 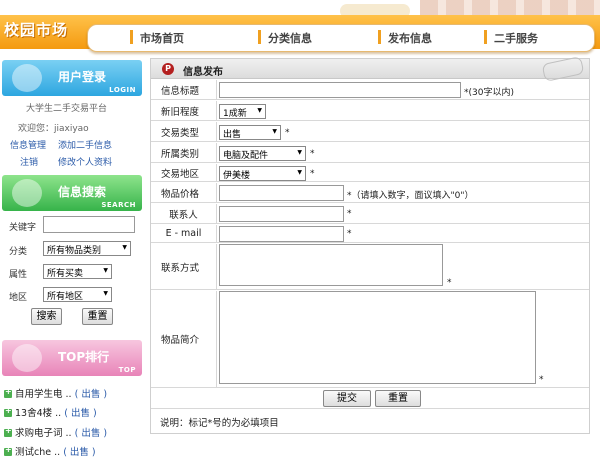 I want to click on top-list-item: 13舍4楼 .. ( 出售 ), so click(x=50, y=412).